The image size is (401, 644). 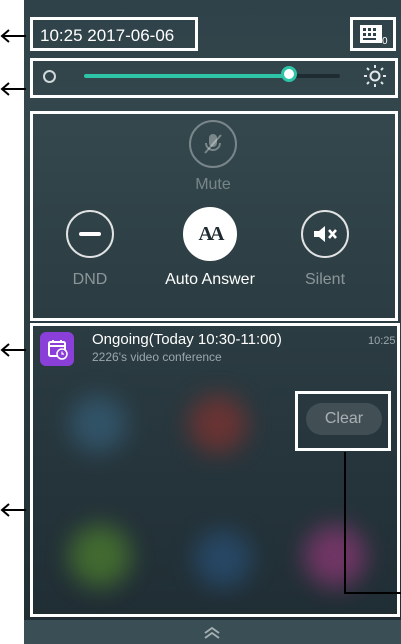 I want to click on annotation-box-brightness, so click(x=214, y=78).